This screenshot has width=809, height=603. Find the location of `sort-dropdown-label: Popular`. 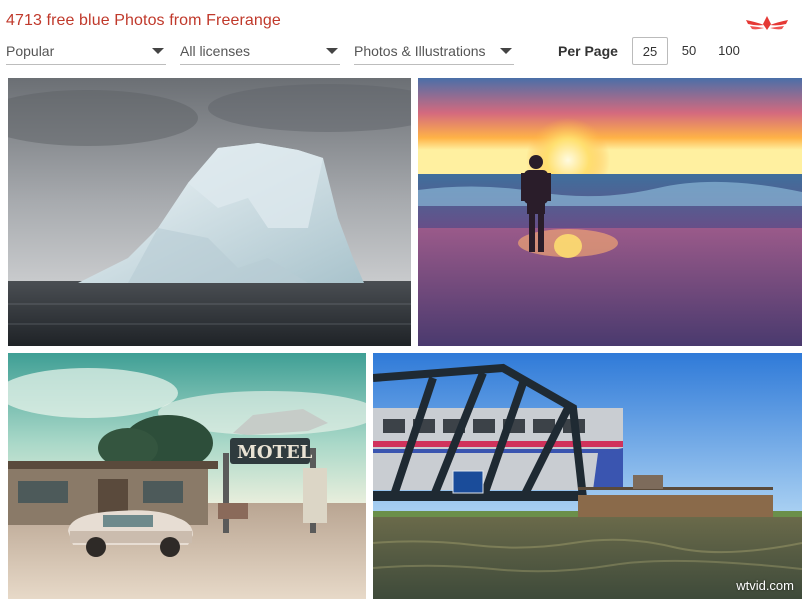

sort-dropdown-label: Popular is located at coordinates (30, 51).